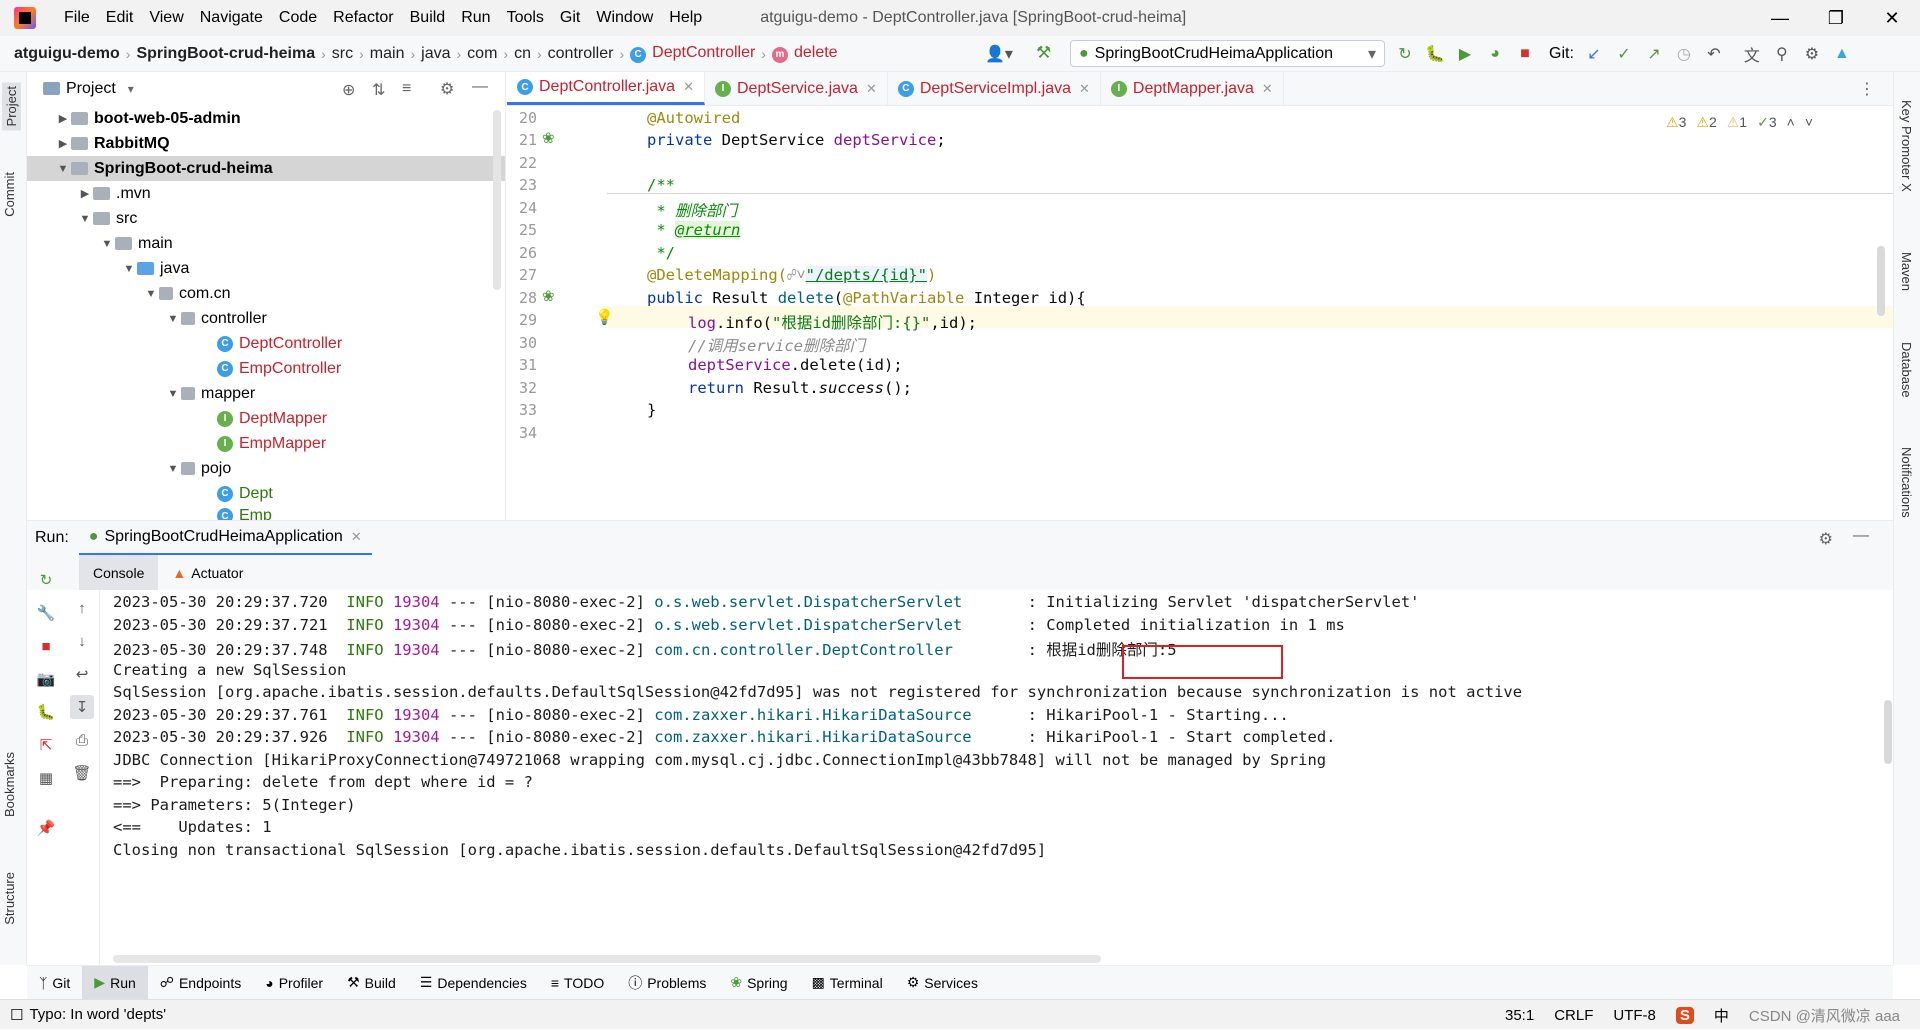  Describe the element at coordinates (548, 138) in the screenshot. I see `bean-gutter-icon: ❀` at that location.